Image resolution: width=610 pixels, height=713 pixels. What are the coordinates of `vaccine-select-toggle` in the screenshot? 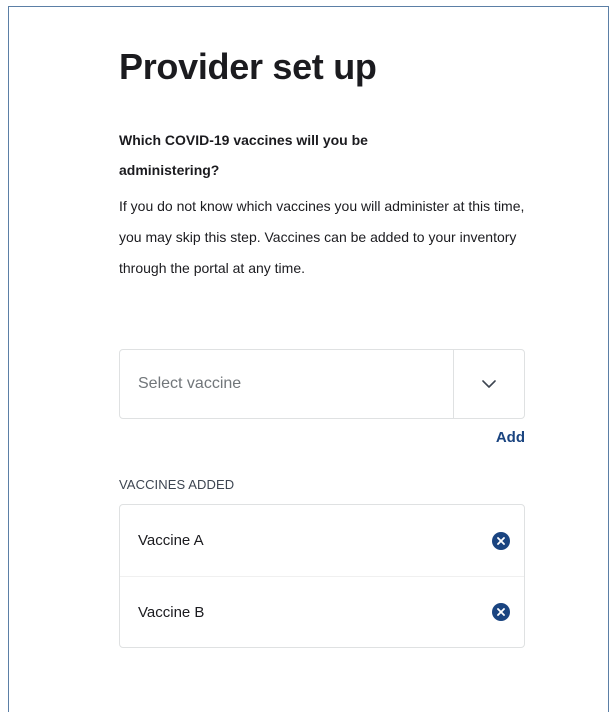 It's located at (488, 384).